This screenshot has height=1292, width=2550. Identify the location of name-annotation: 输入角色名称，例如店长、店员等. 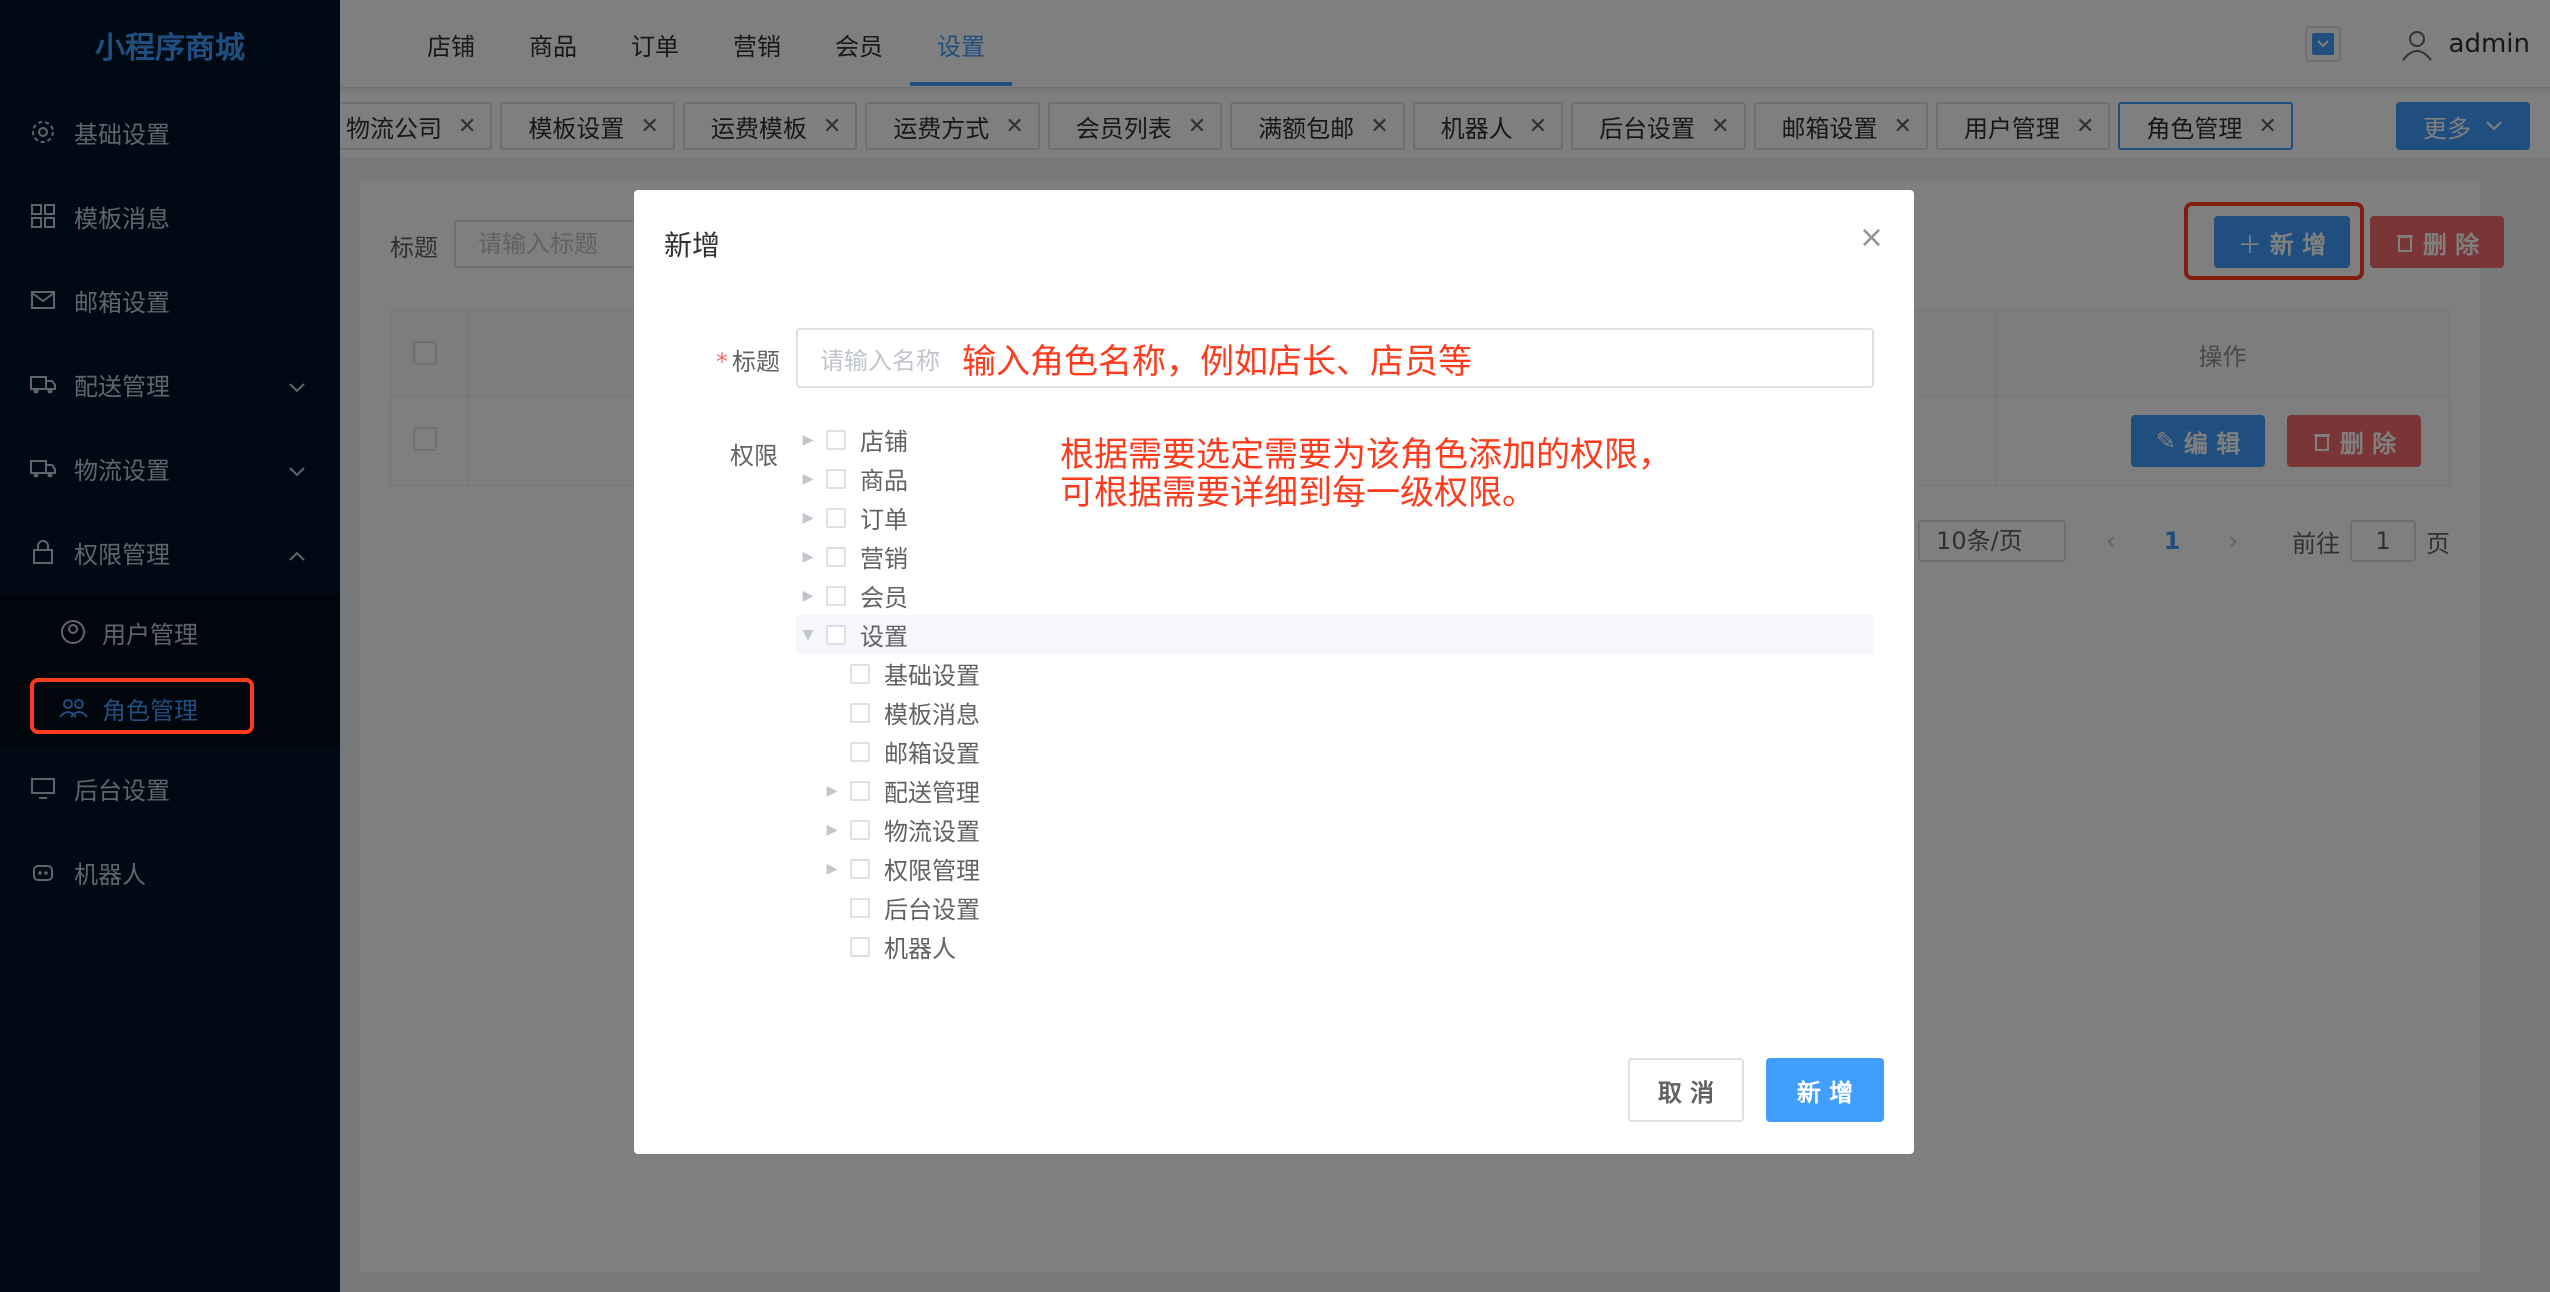
(1217, 361).